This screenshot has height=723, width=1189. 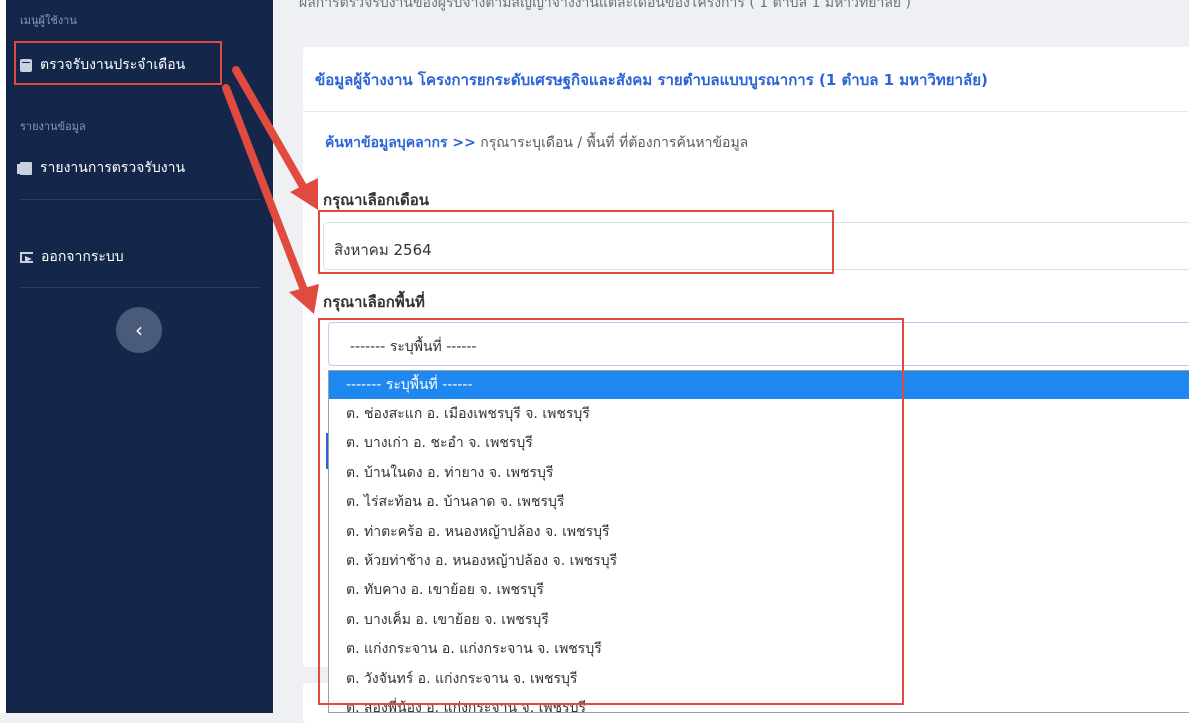 I want to click on sidebar-item-label: ออกจากระบบ, so click(x=82, y=257).